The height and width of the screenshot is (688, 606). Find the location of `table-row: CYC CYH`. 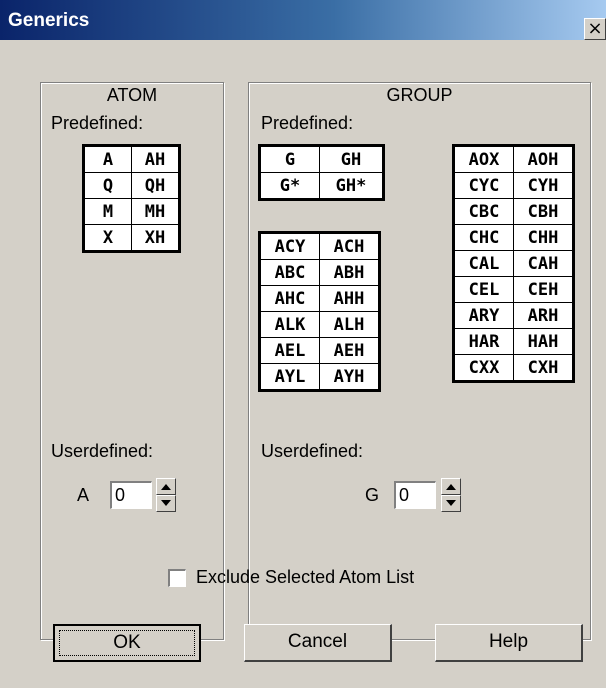

table-row: CYC CYH is located at coordinates (513, 185).